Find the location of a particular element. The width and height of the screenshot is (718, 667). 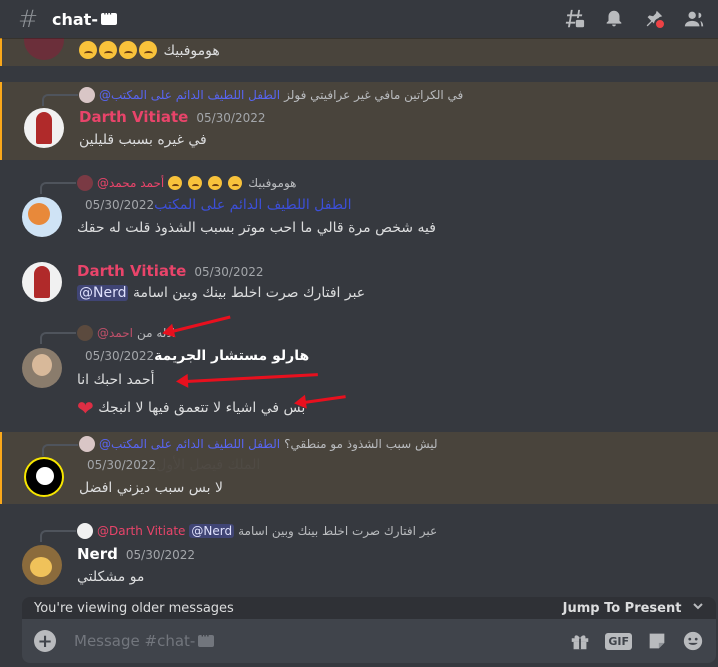

gift-icon is located at coordinates (580, 641).